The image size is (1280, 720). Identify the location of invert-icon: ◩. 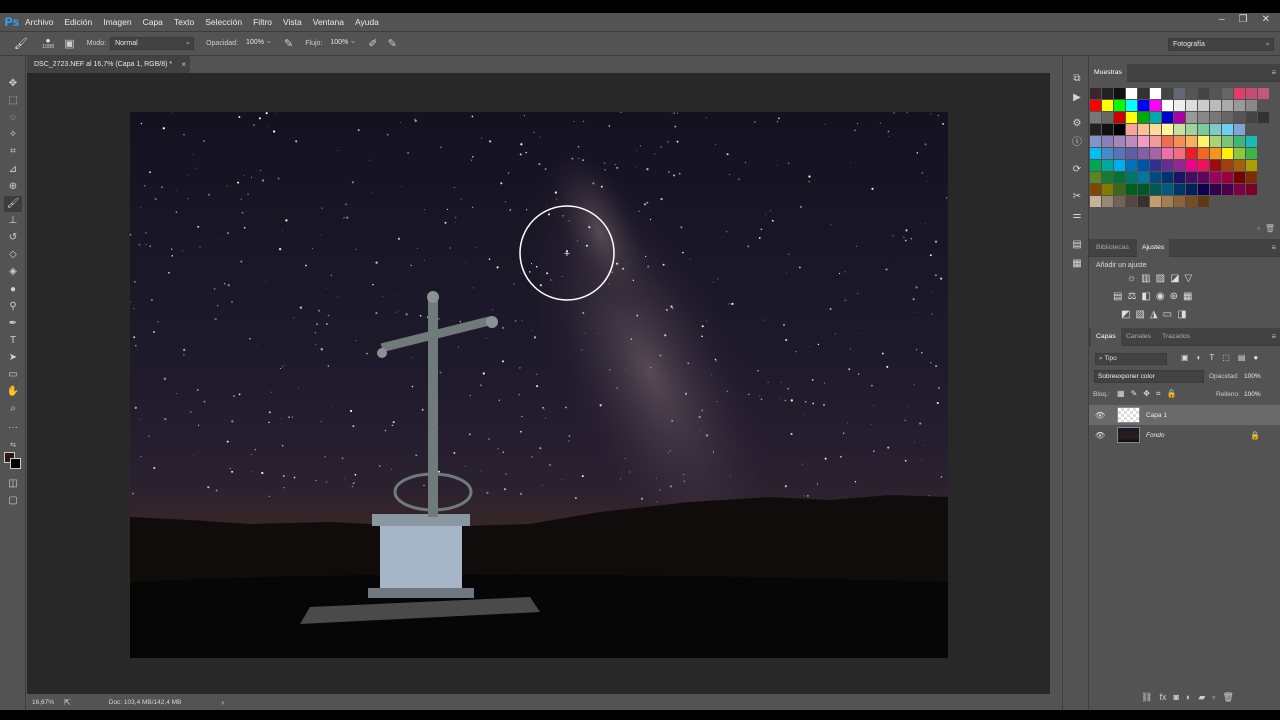
(1125, 314).